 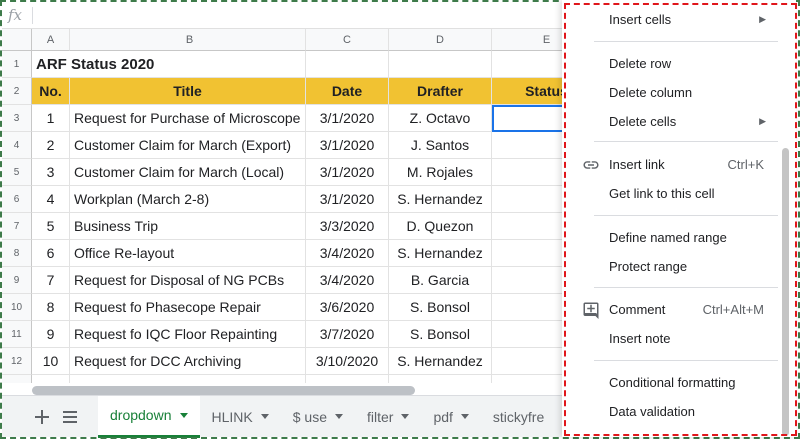 What do you see at coordinates (440, 91) in the screenshot?
I see `header-drafter: Drafter` at bounding box center [440, 91].